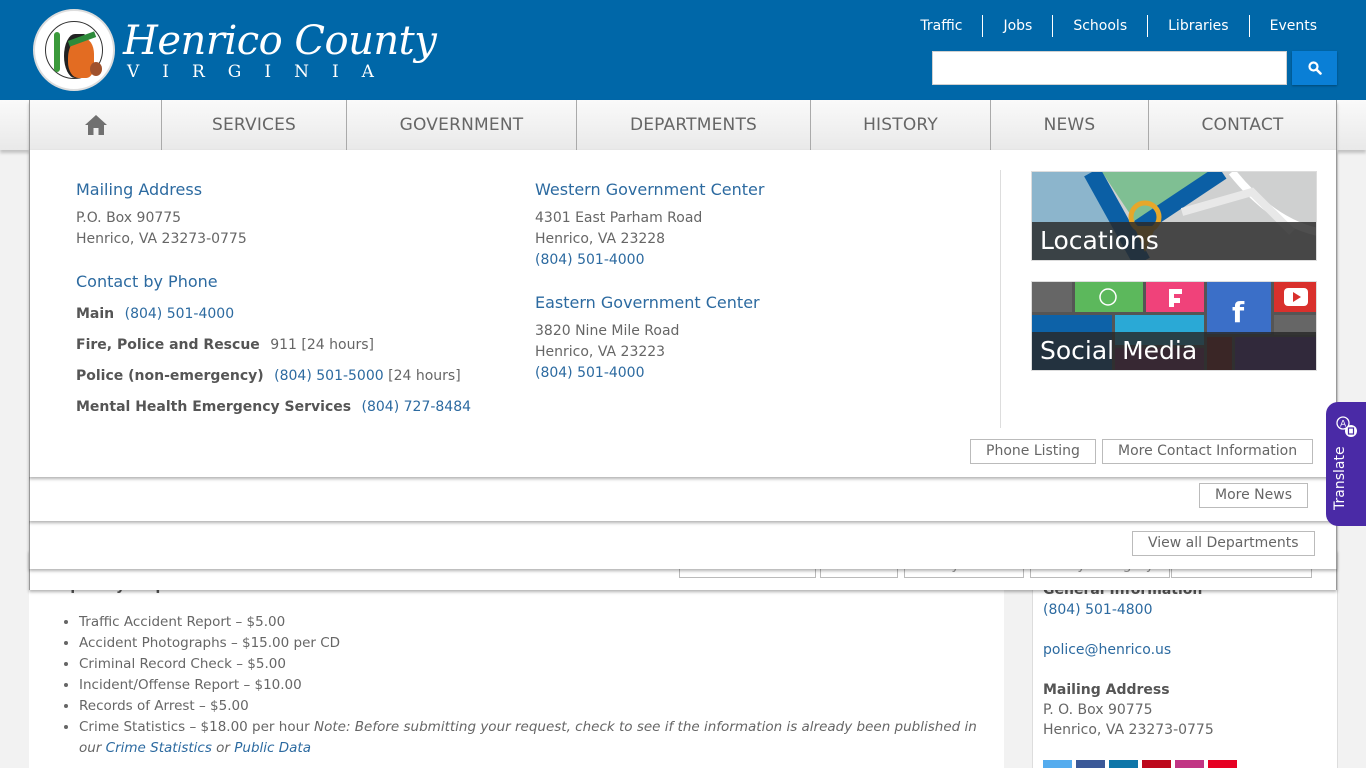 This screenshot has width=1366, height=768. Describe the element at coordinates (180, 314) in the screenshot. I see `main-phone-link: (804) 501-4000` at that location.